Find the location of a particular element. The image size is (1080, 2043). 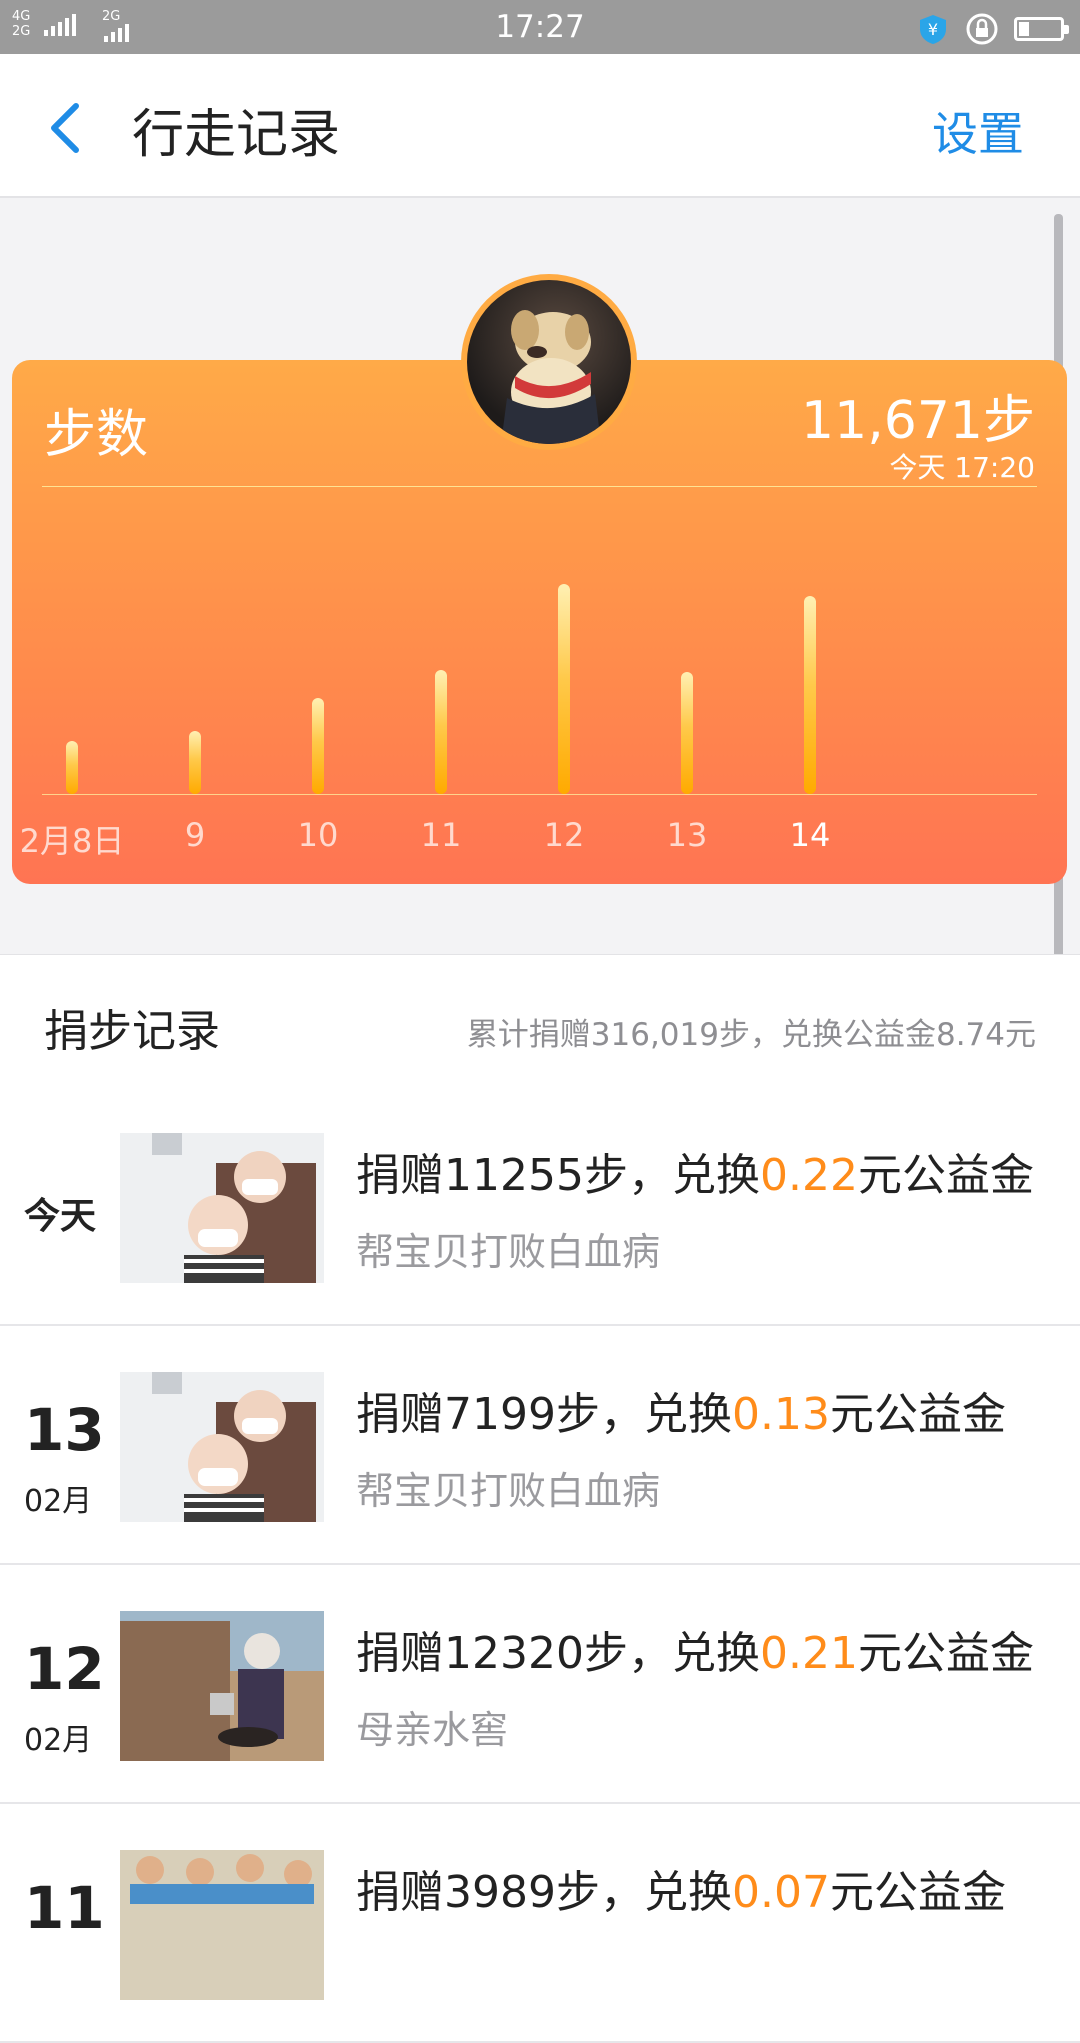

records-title: 捐步记录 is located at coordinates (132, 1031).